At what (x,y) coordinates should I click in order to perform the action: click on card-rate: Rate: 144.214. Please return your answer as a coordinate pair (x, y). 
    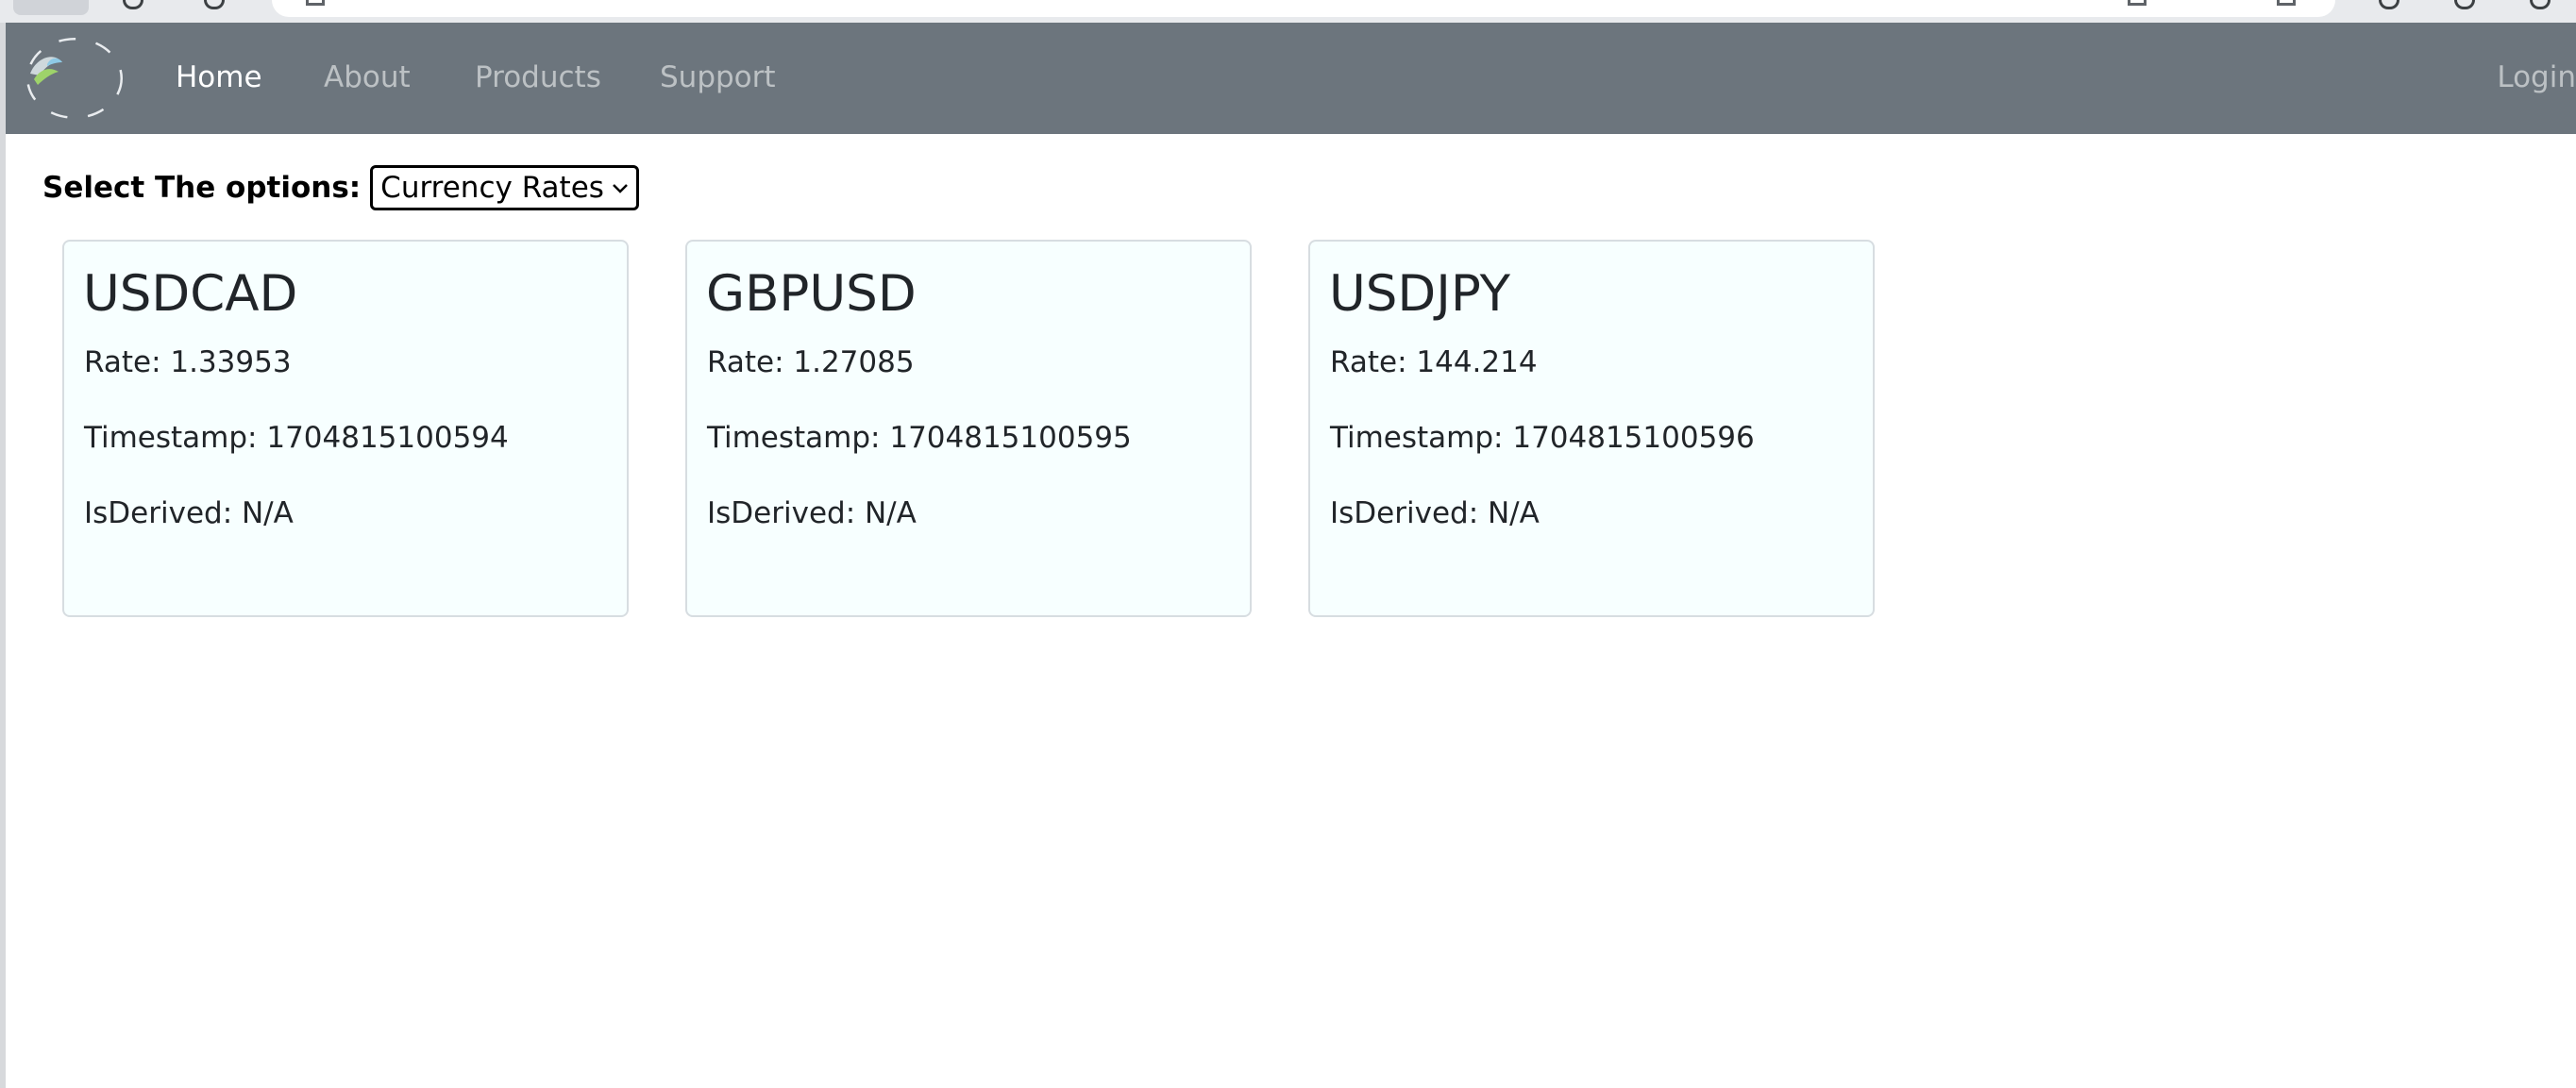
    Looking at the image, I should click on (1434, 362).